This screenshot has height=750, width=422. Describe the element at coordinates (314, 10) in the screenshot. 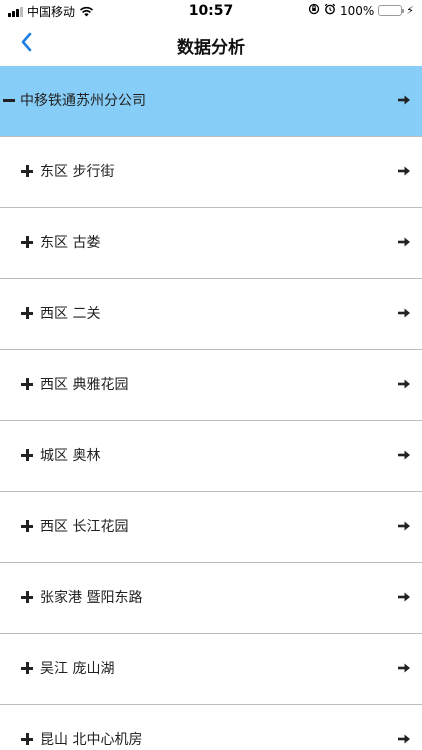

I see `orientation-lock-icon` at that location.